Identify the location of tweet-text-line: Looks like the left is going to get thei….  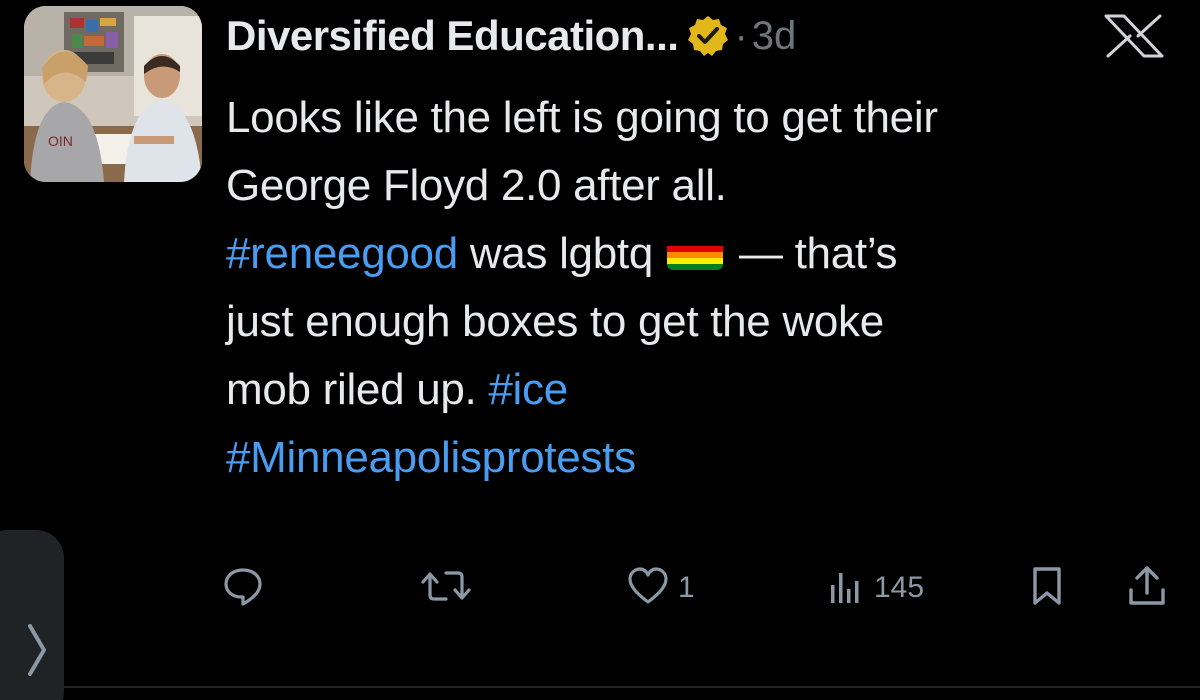
(706, 118).